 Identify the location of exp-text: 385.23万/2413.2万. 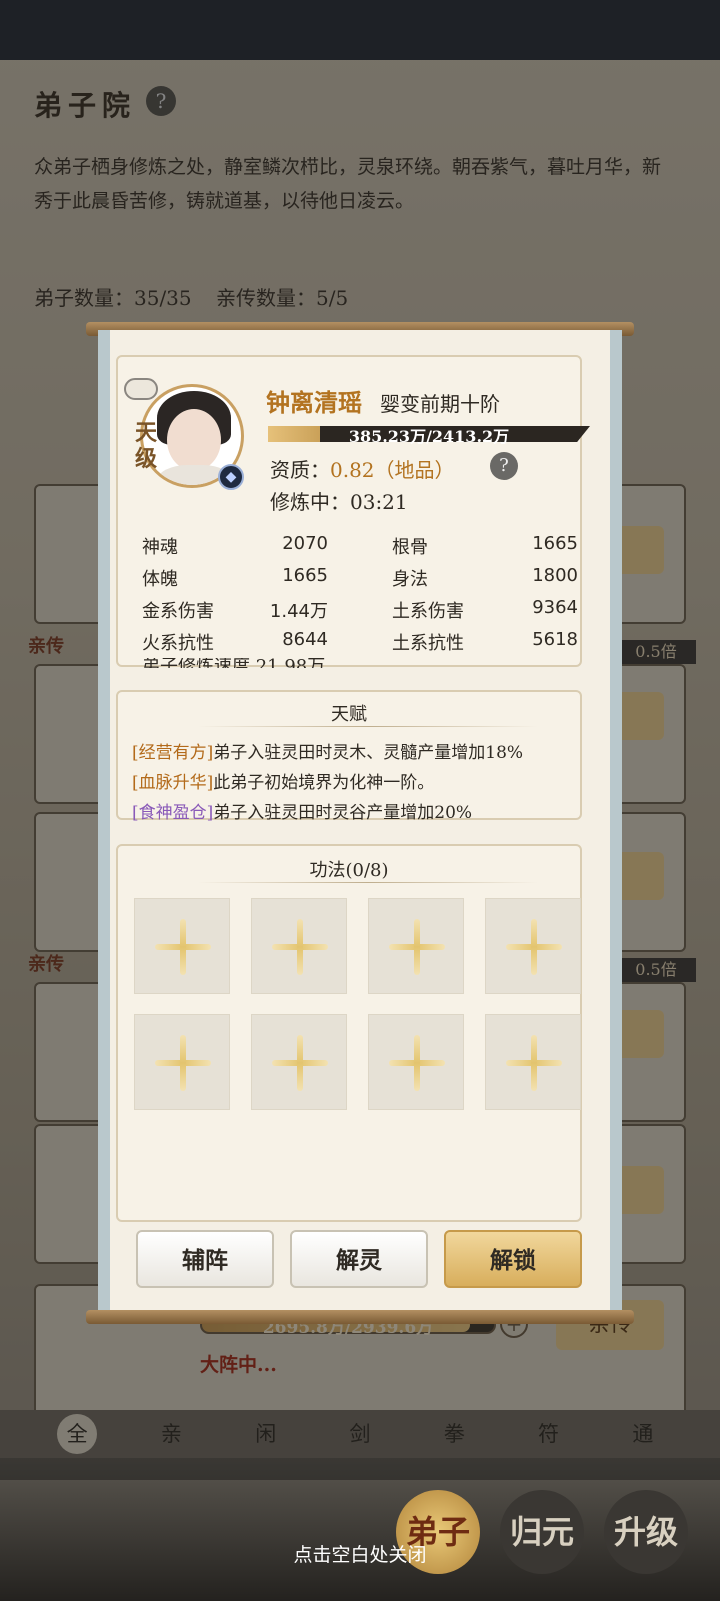
(429, 436).